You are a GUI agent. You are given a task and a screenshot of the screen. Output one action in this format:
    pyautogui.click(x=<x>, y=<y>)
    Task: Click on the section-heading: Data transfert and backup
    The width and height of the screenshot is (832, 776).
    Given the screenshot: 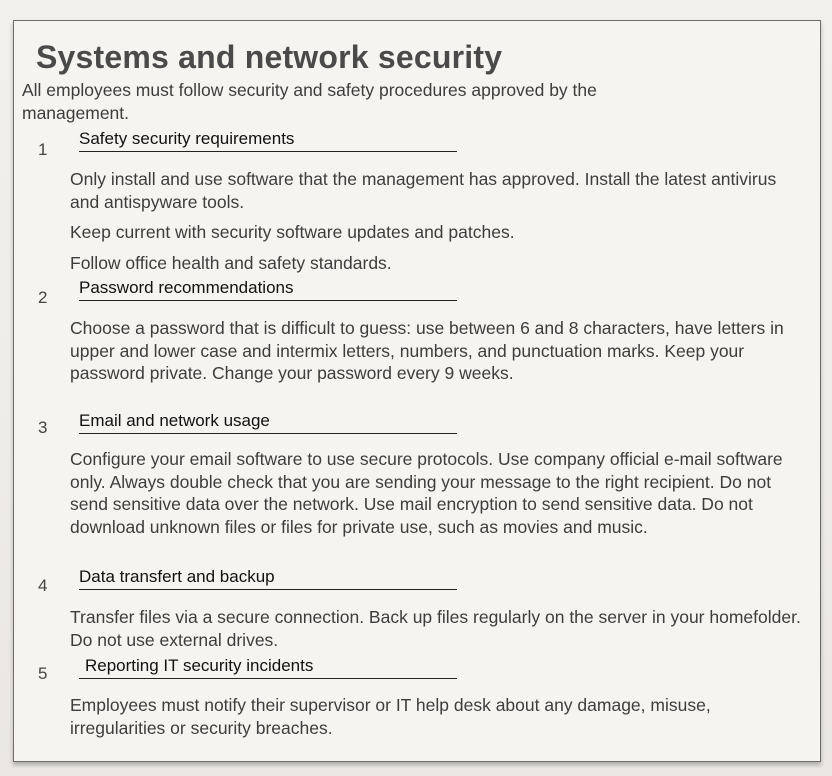 What is the action you would take?
    pyautogui.click(x=268, y=578)
    